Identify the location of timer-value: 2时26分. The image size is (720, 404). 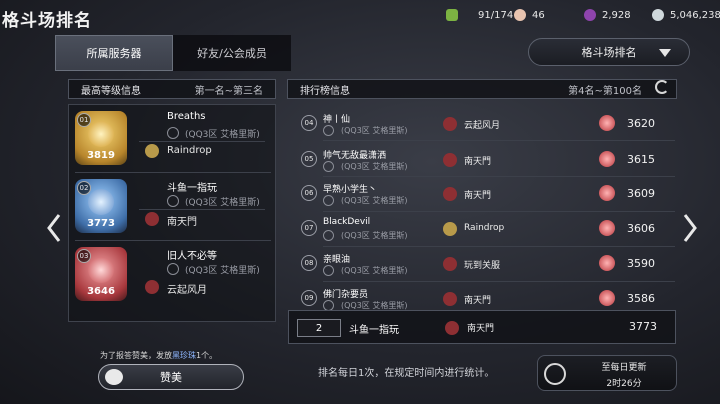
(624, 384).